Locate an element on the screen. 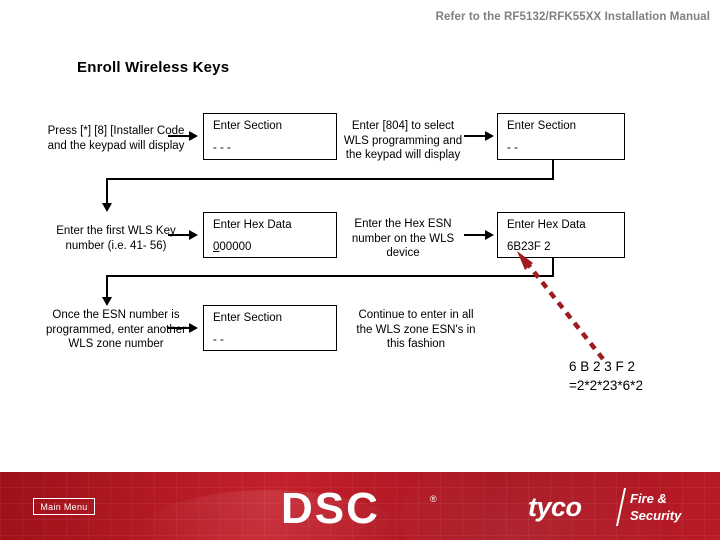 This screenshot has width=720, height=540. connector-1-vertical-b is located at coordinates (107, 191).